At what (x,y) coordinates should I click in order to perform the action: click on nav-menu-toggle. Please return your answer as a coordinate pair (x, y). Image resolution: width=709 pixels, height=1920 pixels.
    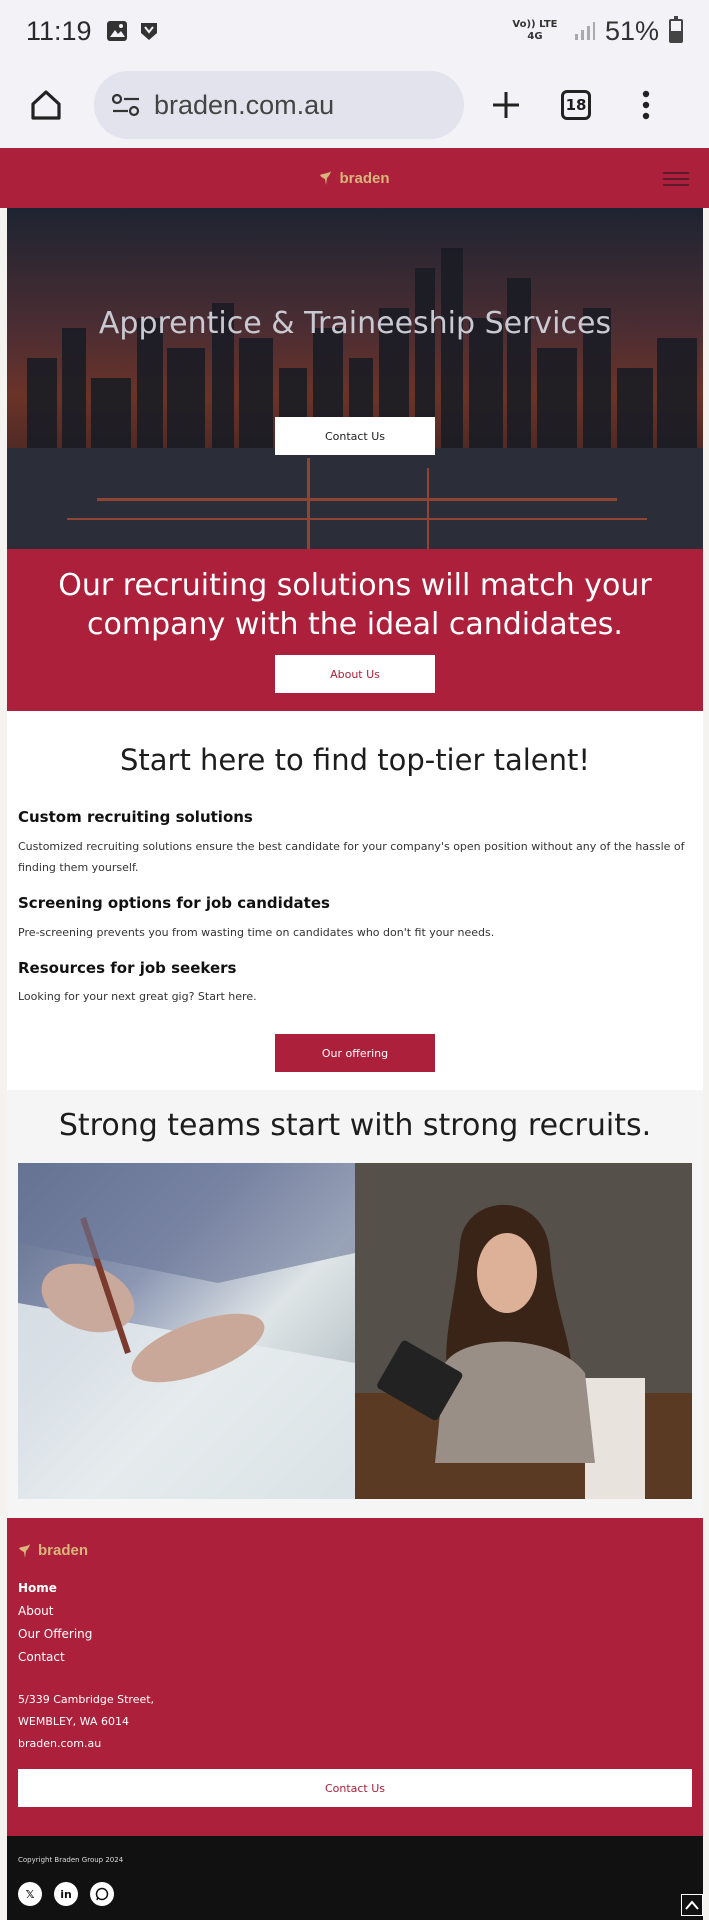
    Looking at the image, I should click on (676, 181).